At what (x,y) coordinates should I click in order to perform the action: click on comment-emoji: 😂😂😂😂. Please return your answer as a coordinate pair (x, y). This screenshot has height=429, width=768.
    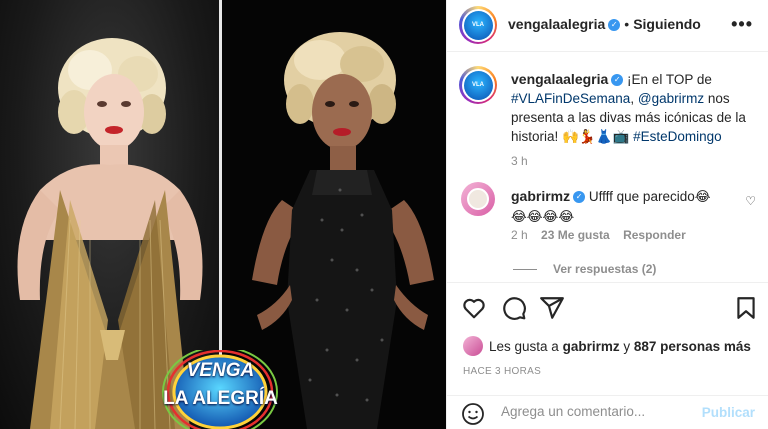
    Looking at the image, I should click on (543, 216).